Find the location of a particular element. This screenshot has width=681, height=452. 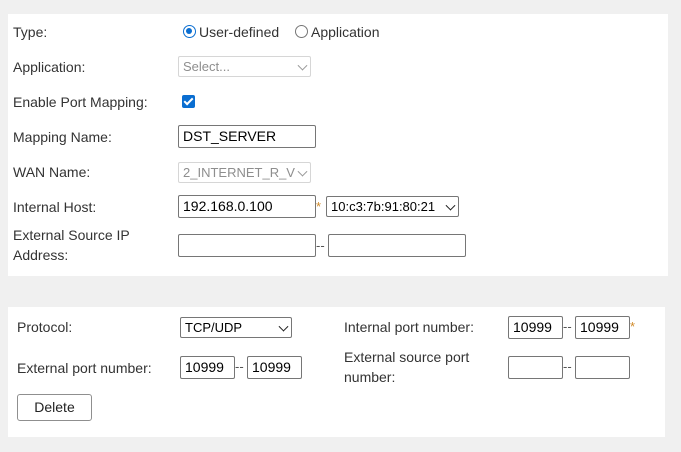

type-user-defined-radio is located at coordinates (189, 31).